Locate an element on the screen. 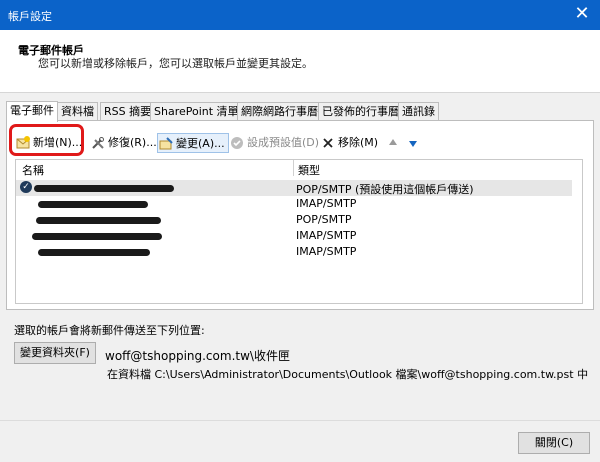  change-account-icon is located at coordinates (166, 144).